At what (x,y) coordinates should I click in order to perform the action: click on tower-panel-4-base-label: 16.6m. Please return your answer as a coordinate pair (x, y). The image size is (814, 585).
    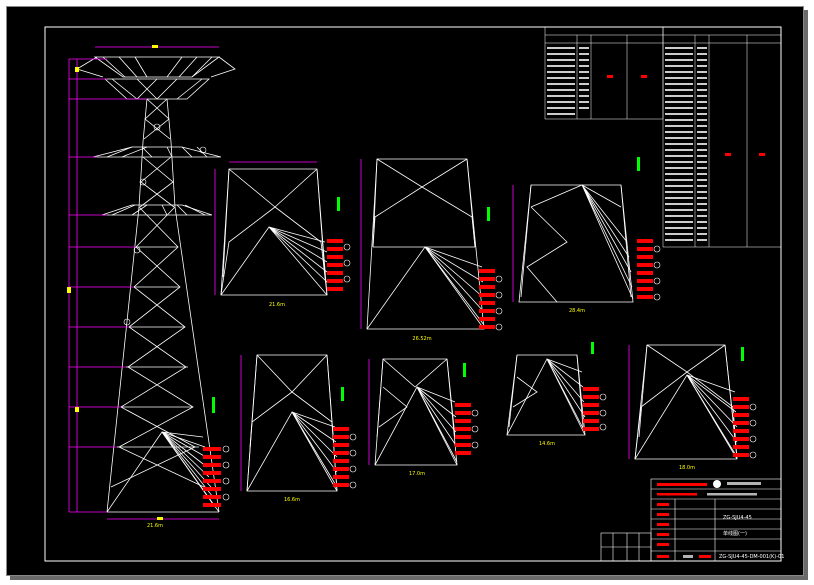
    Looking at the image, I should click on (292, 500).